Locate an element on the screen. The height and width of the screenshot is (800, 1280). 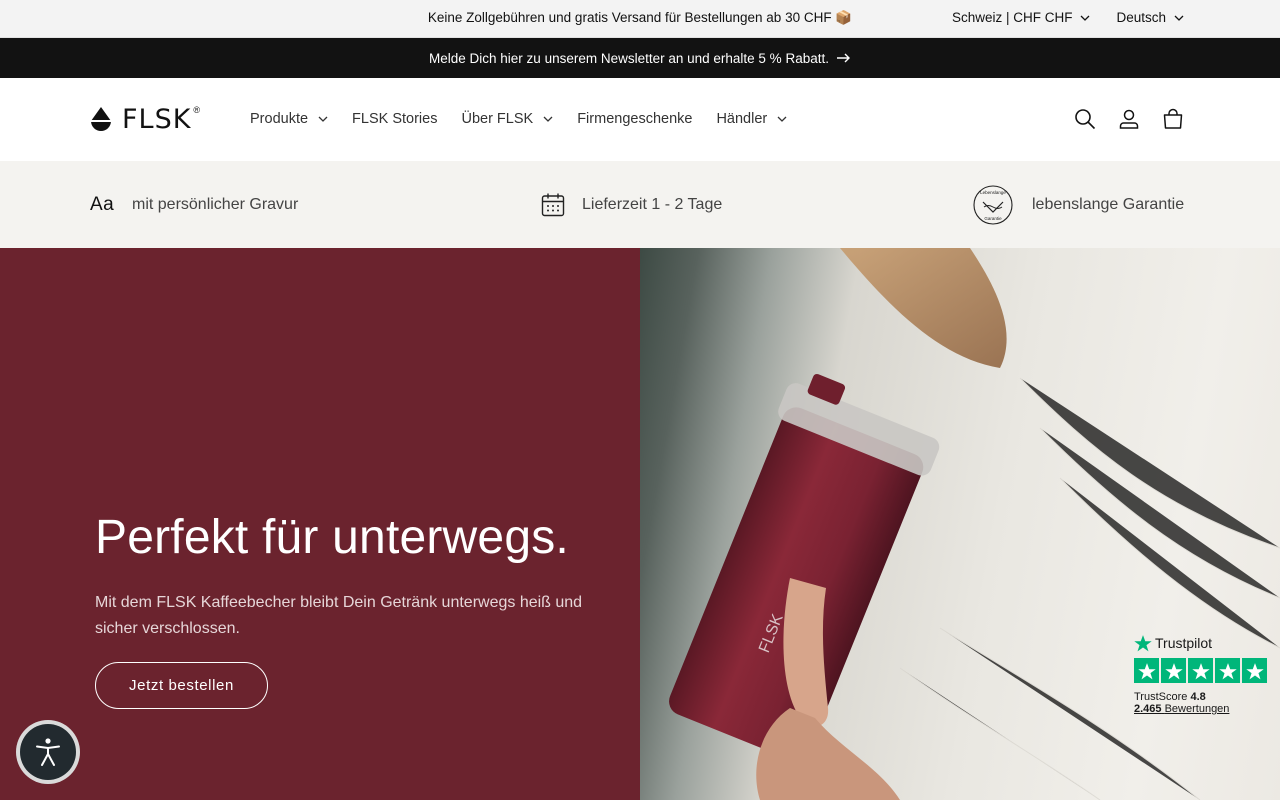
logo: FLSK ® is located at coordinates (145, 119).